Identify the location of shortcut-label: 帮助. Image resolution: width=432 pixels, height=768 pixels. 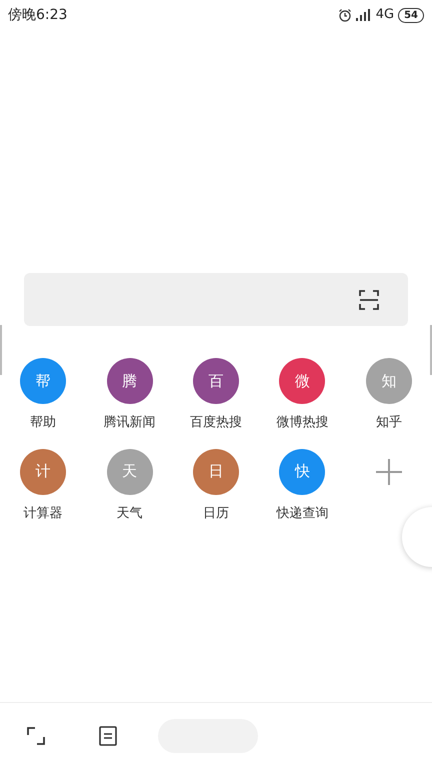
(43, 422).